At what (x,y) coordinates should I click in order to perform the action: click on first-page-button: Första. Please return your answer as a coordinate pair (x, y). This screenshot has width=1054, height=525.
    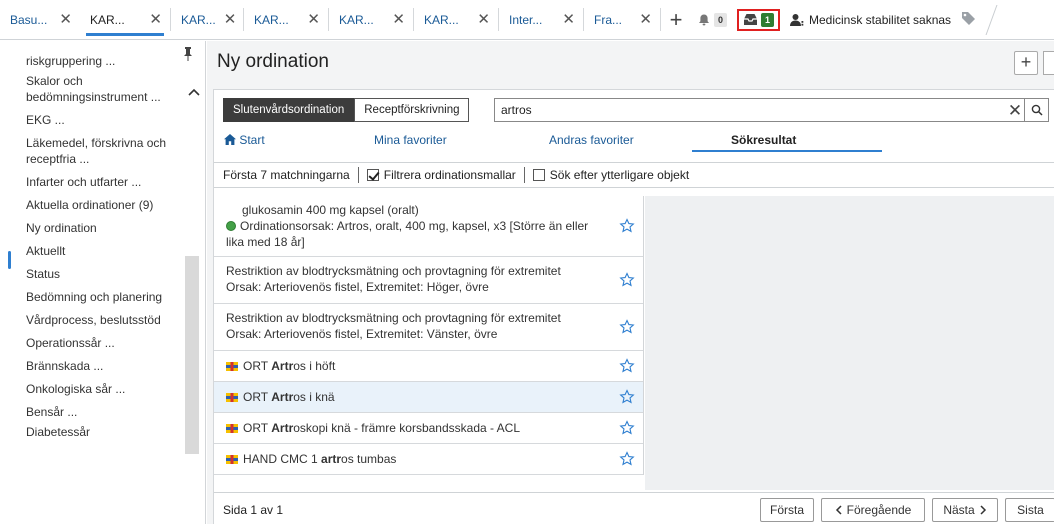
    Looking at the image, I should click on (787, 510).